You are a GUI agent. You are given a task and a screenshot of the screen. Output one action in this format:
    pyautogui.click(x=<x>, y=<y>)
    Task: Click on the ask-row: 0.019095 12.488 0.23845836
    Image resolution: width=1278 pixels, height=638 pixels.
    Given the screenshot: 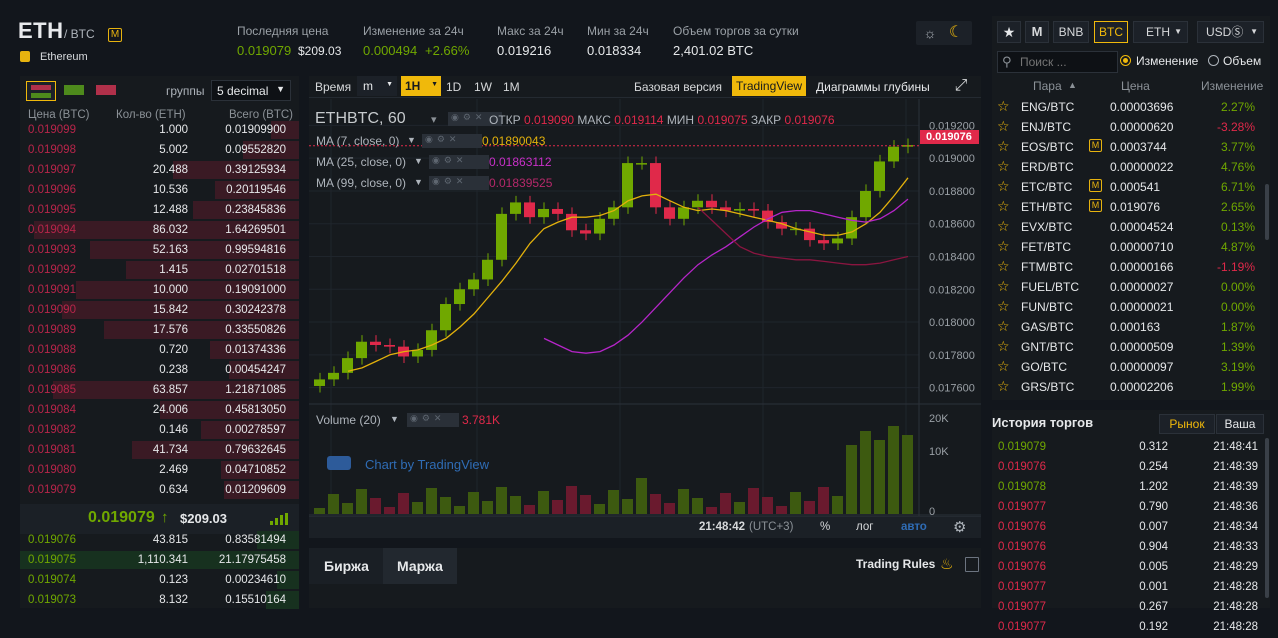 What is the action you would take?
    pyautogui.click(x=159, y=210)
    